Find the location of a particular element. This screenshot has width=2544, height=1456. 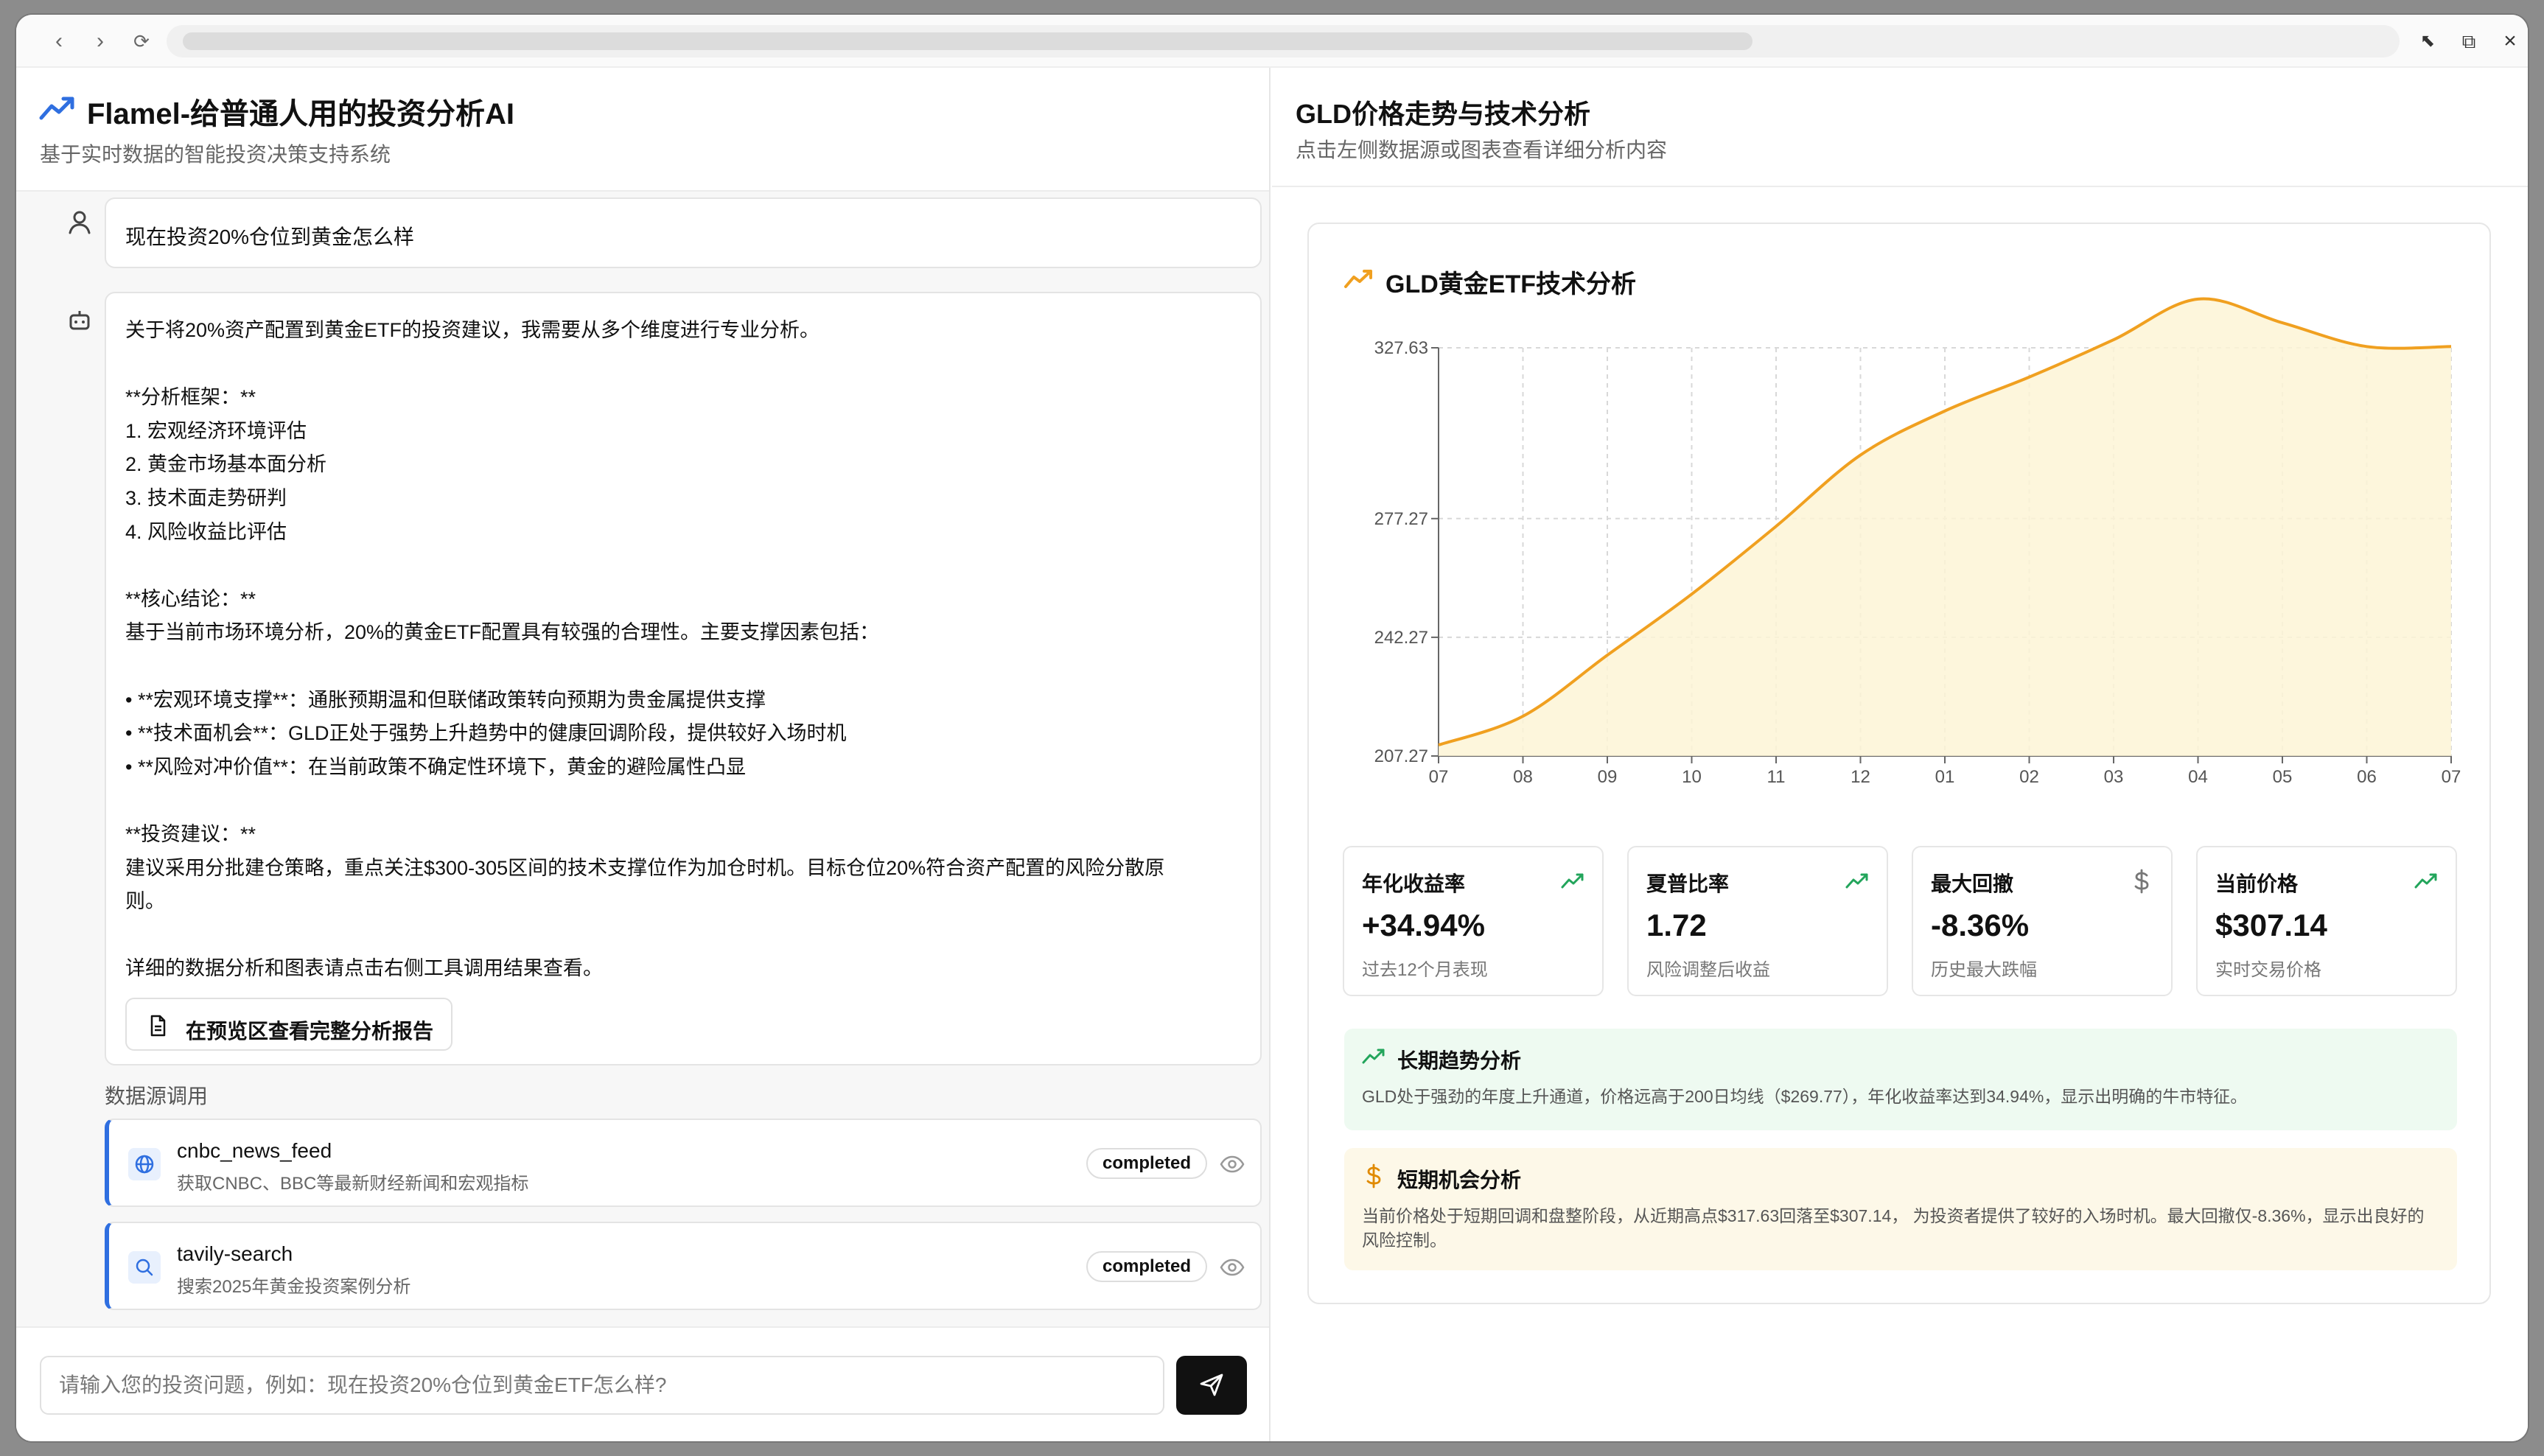

kpi-desc: 实时交易价格 is located at coordinates (2268, 970).